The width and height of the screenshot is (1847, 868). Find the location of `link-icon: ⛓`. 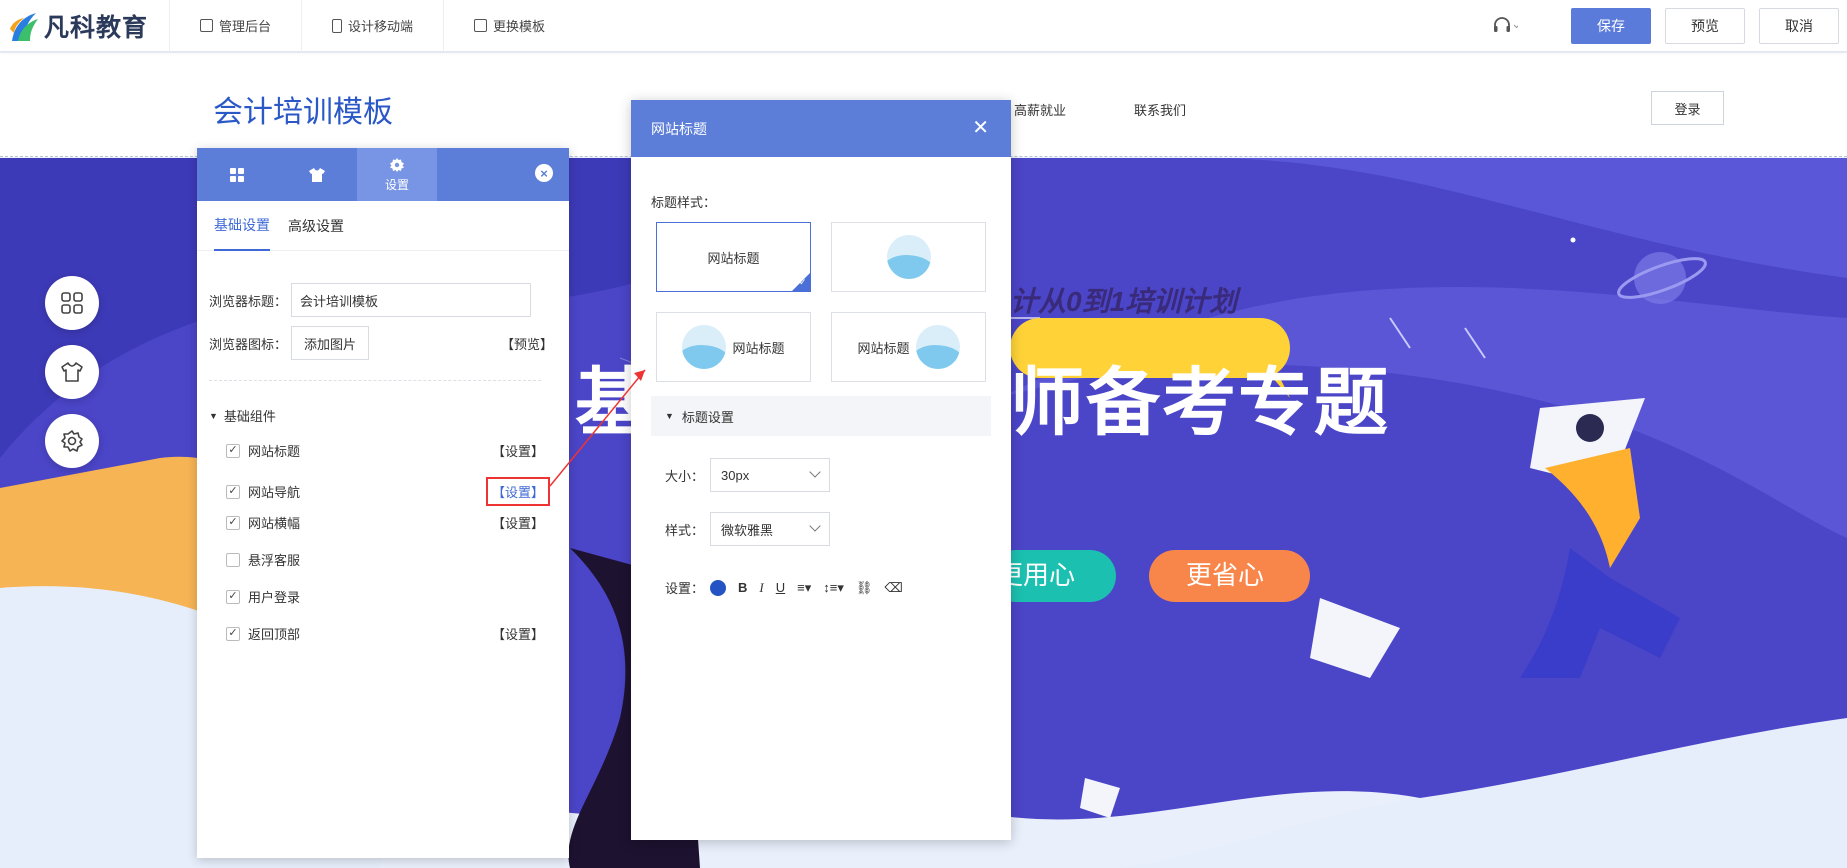

link-icon: ⛓ is located at coordinates (864, 588).